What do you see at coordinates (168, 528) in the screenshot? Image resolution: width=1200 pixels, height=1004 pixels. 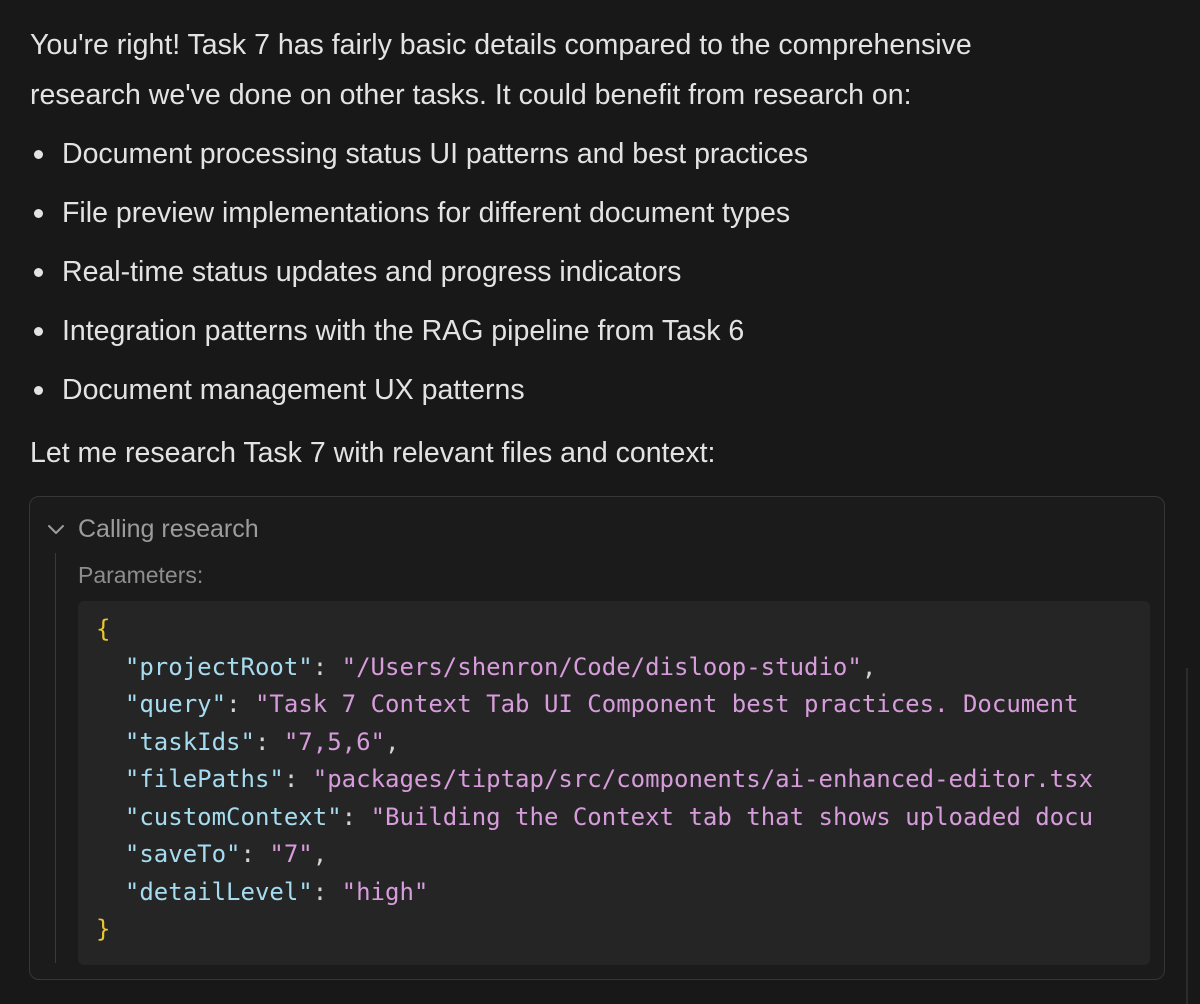 I see `tool-call-title: Calling research` at bounding box center [168, 528].